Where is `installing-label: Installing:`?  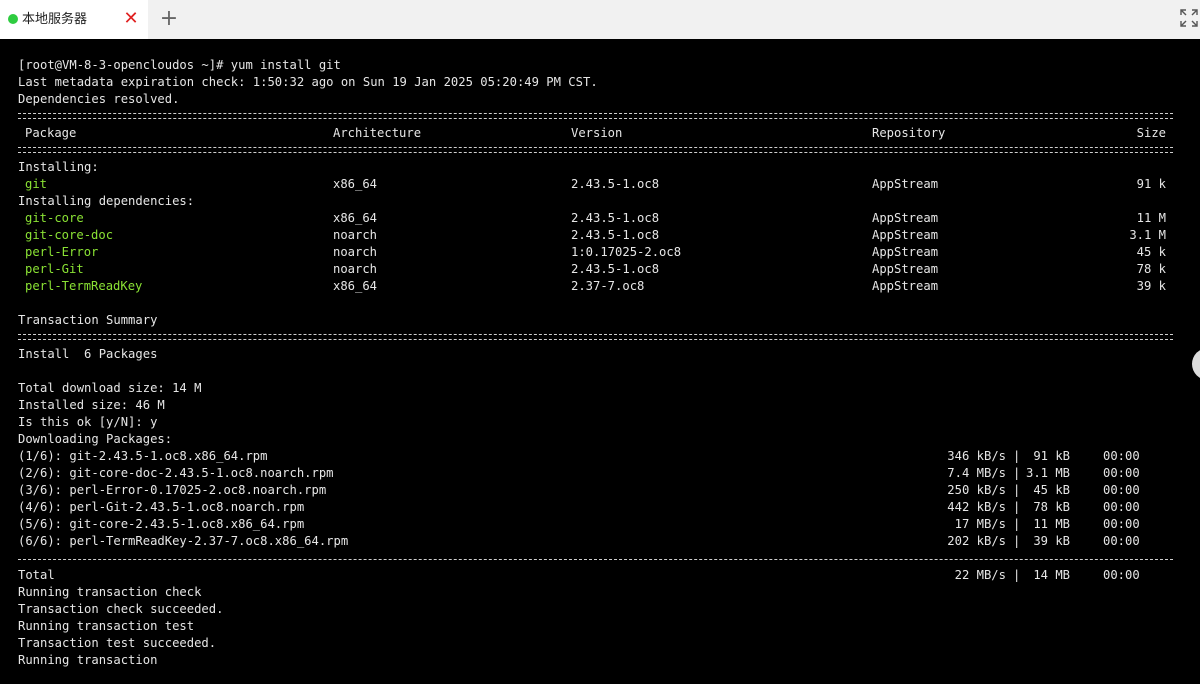 installing-label: Installing: is located at coordinates (58, 167).